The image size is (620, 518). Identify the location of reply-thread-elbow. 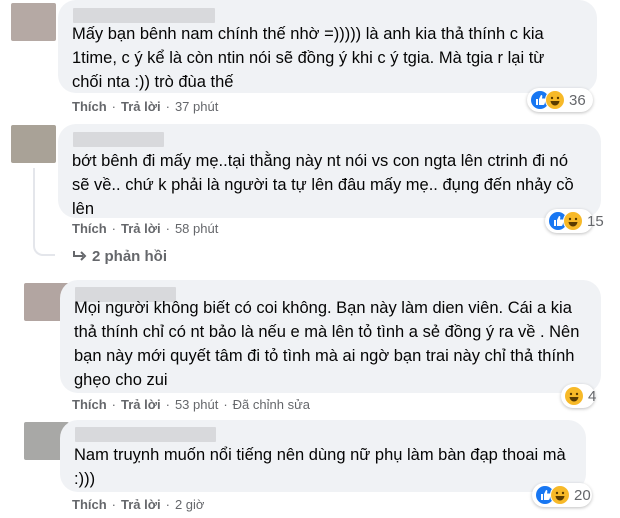
(44, 246).